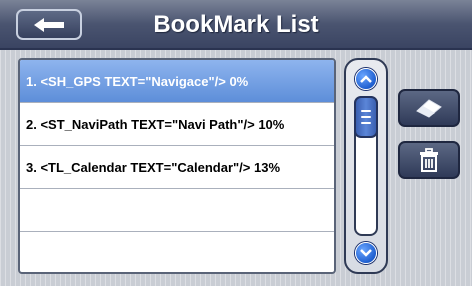 The width and height of the screenshot is (472, 286). I want to click on bookmark-item: 2. <ST_NaviPath TEXT="Navi Path"/> 10%, so click(177, 124).